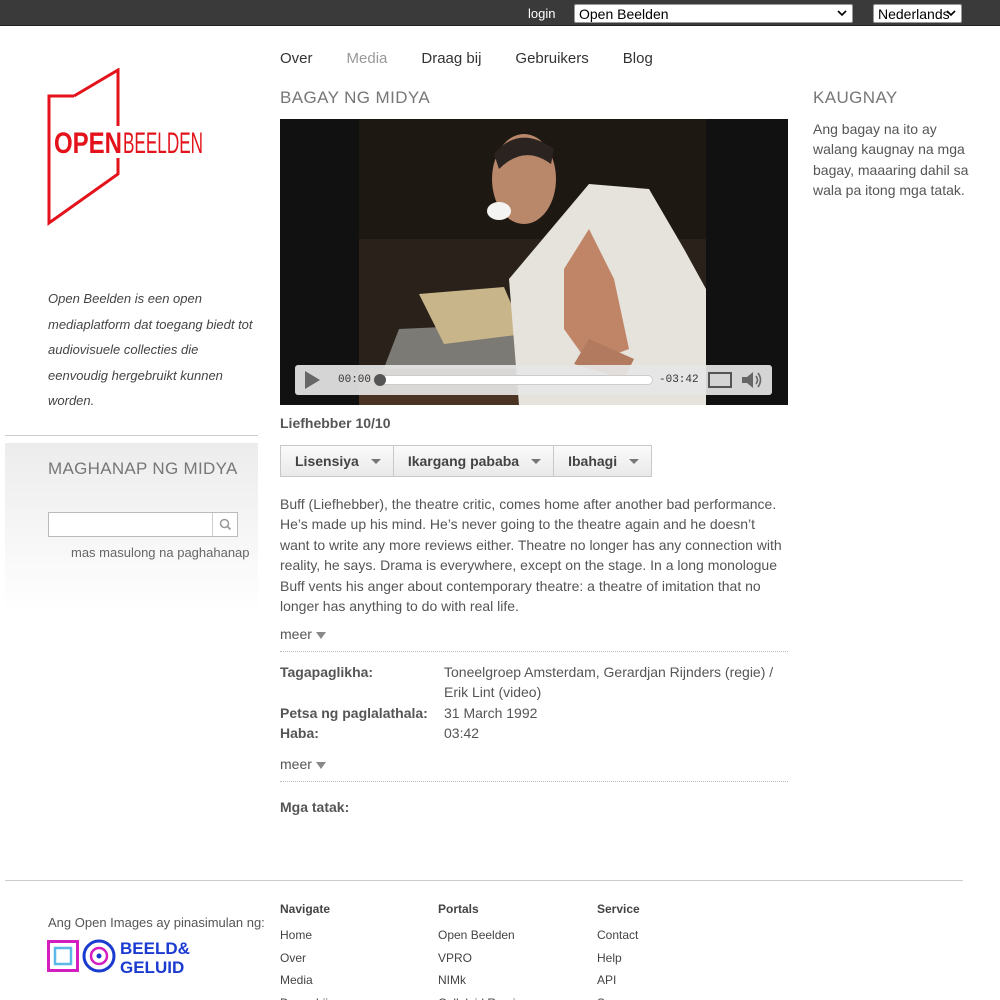 The width and height of the screenshot is (1000, 1000). I want to click on nav-media: Media, so click(367, 58).